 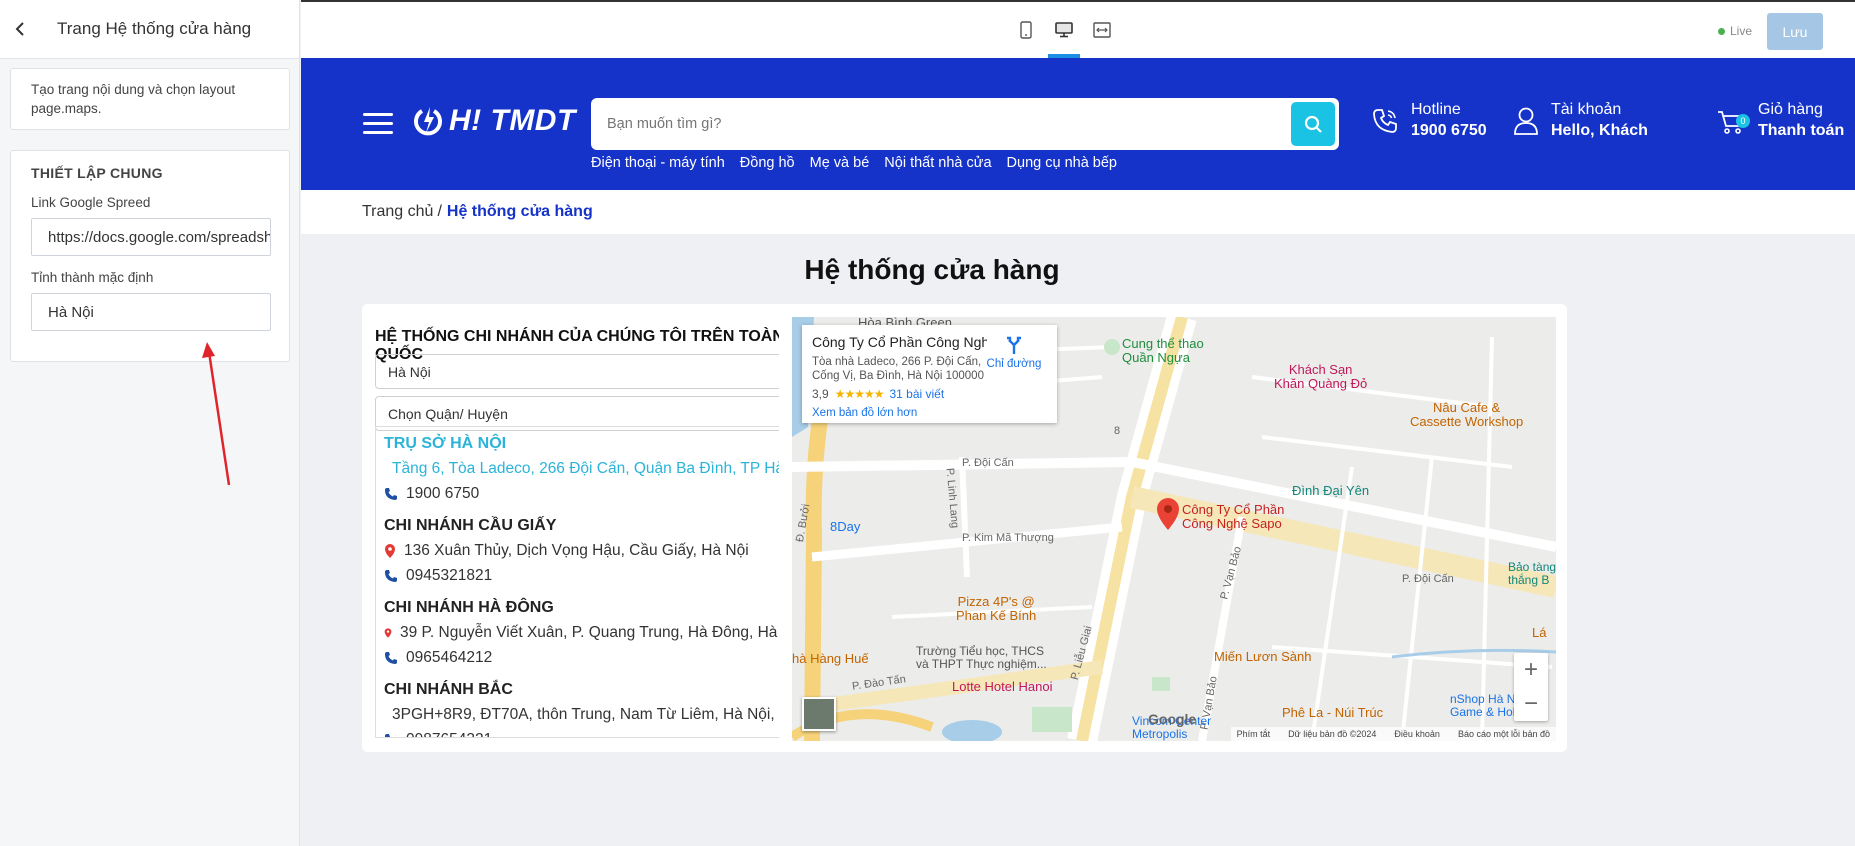 What do you see at coordinates (1263, 656) in the screenshot?
I see `map-label: Miến Lươn Sành` at bounding box center [1263, 656].